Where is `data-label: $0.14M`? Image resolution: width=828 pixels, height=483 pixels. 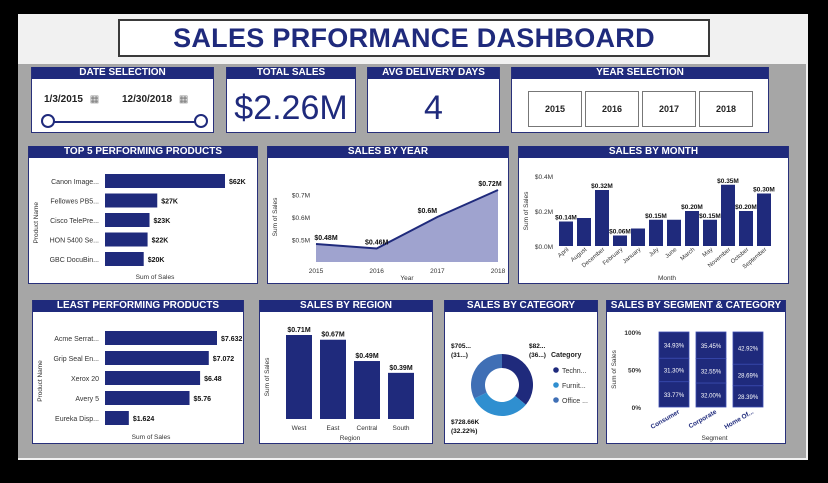 data-label: $0.14M is located at coordinates (566, 218).